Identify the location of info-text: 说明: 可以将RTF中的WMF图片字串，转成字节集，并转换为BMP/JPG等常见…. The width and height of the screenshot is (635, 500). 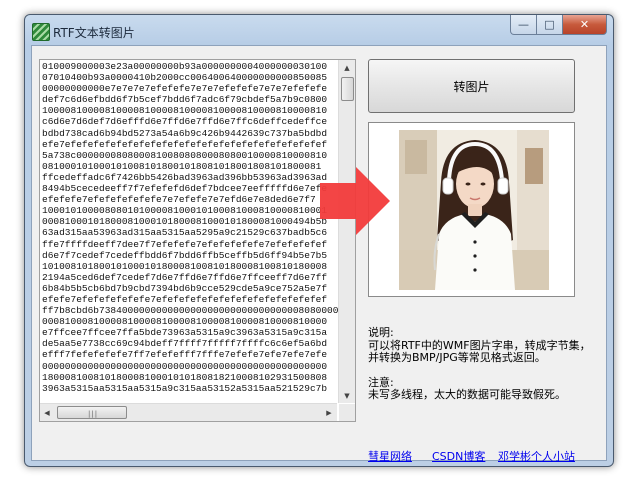
(483, 364).